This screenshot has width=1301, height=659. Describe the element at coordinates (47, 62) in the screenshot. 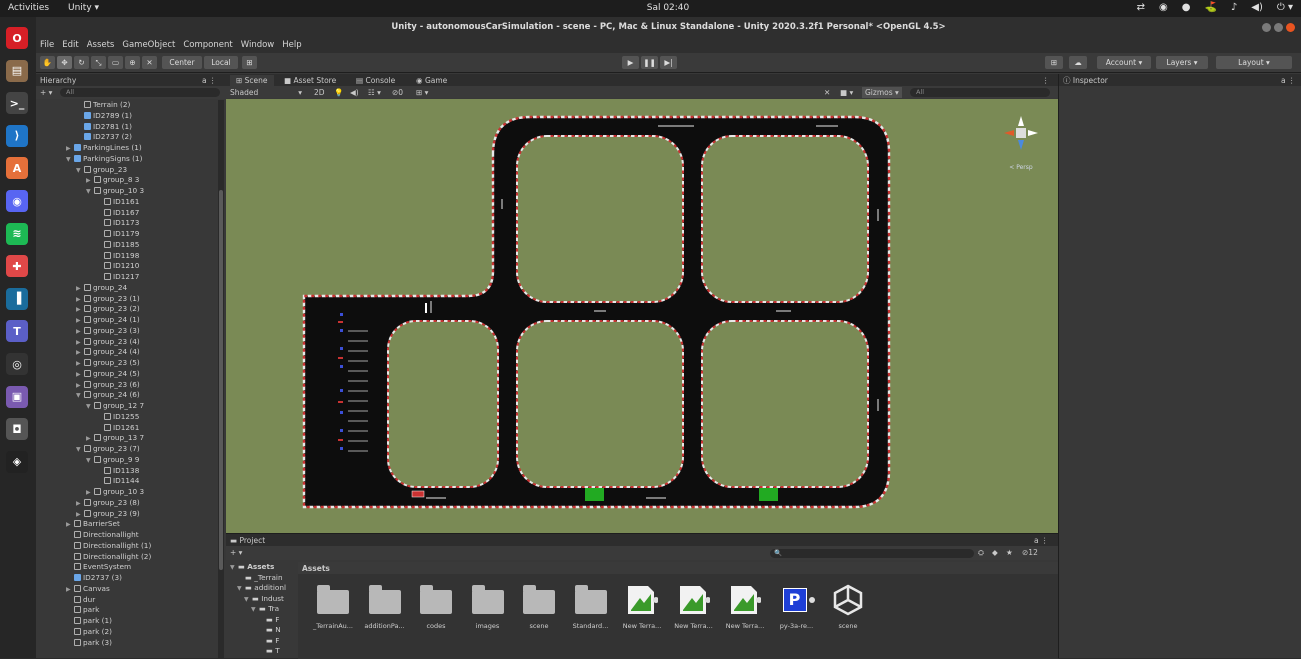

I see `hand-tool-icon: ✋` at that location.